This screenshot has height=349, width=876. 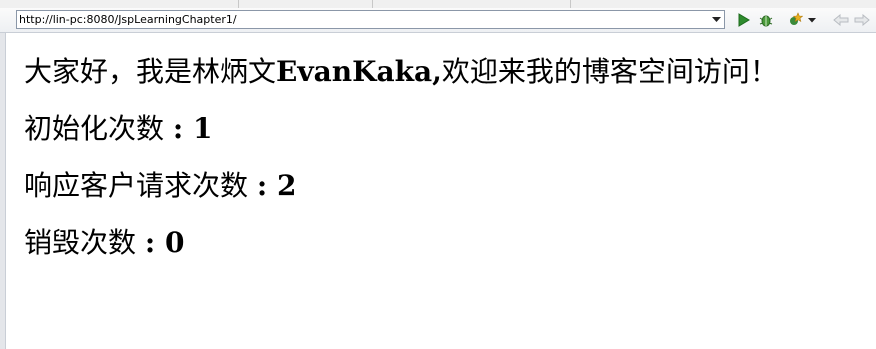 What do you see at coordinates (164, 242) in the screenshot?
I see `destroy-count-value: : 0` at bounding box center [164, 242].